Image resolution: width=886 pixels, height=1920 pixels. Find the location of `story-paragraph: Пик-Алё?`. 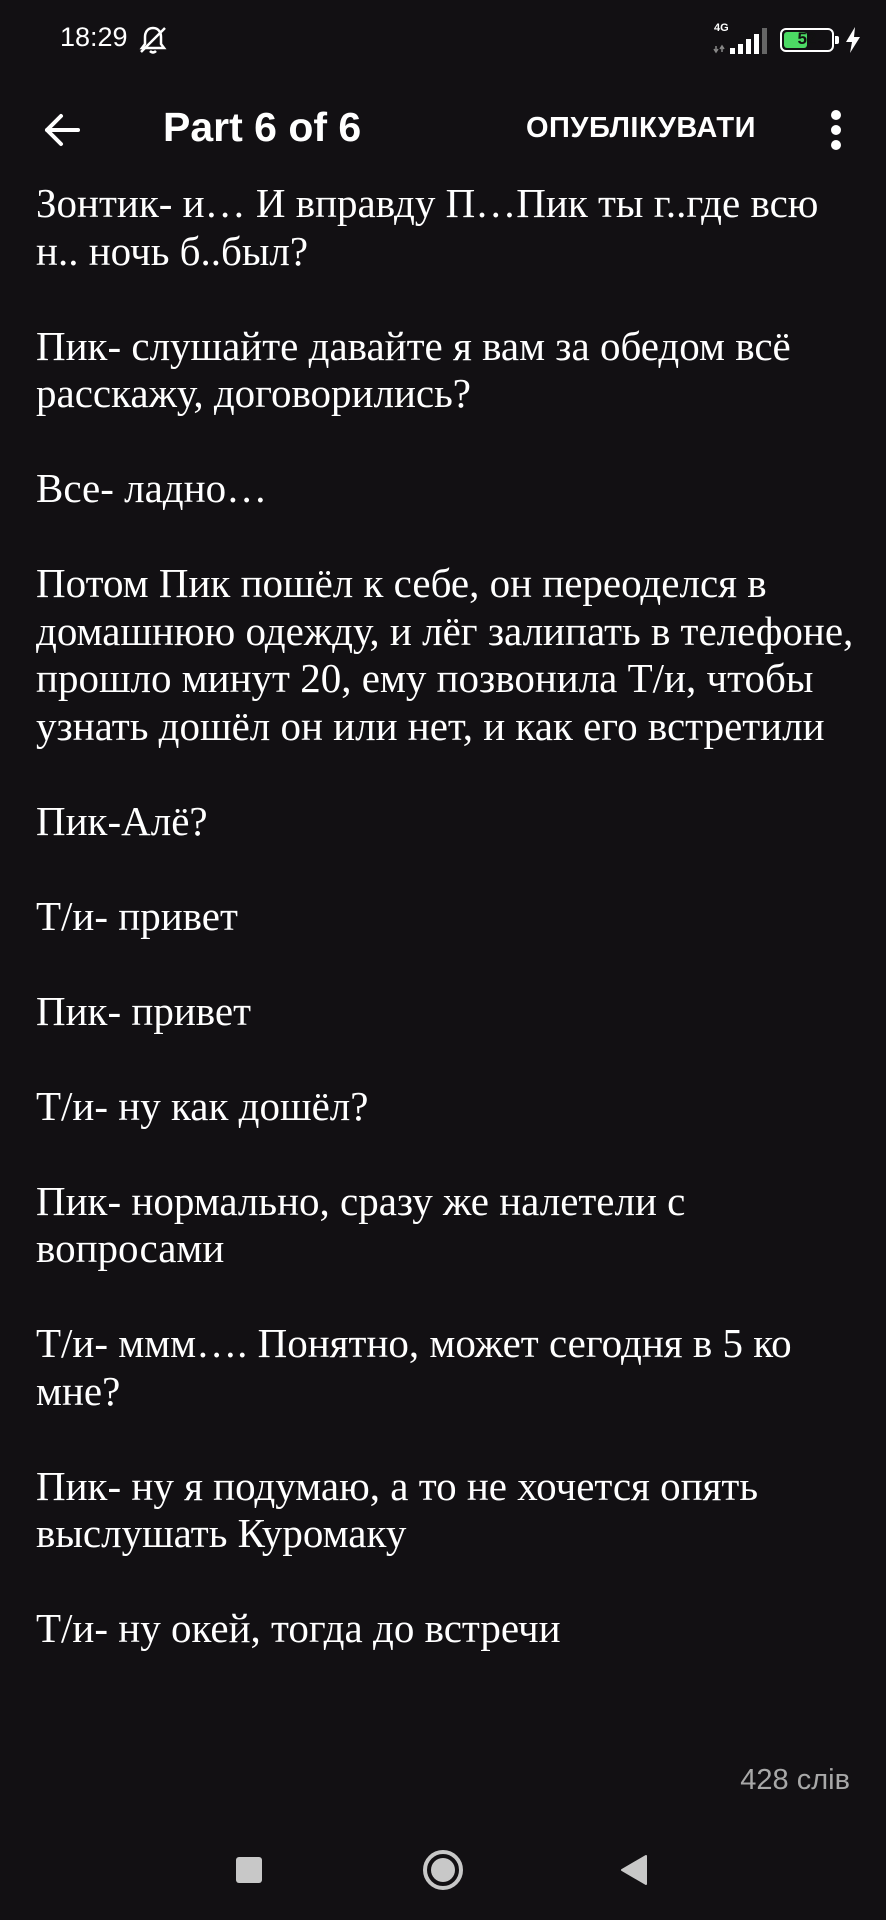

story-paragraph: Пик-Алё? is located at coordinates (122, 820).